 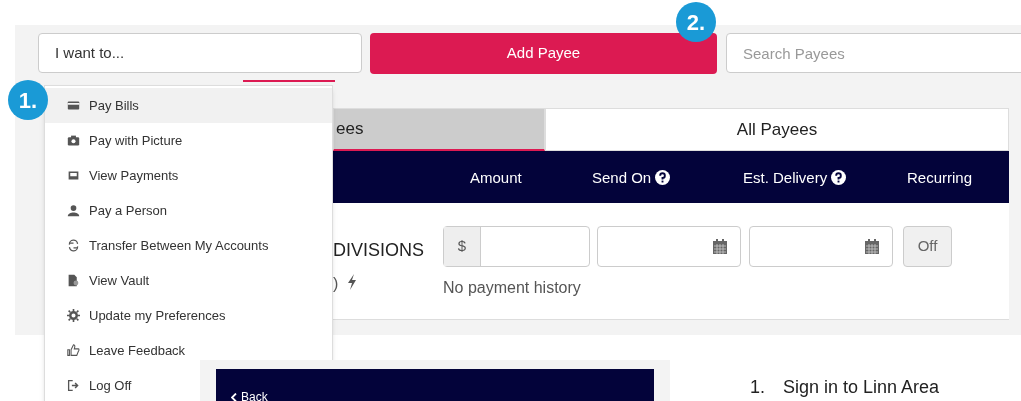 I want to click on search-field: Search Payees, so click(x=873, y=53).